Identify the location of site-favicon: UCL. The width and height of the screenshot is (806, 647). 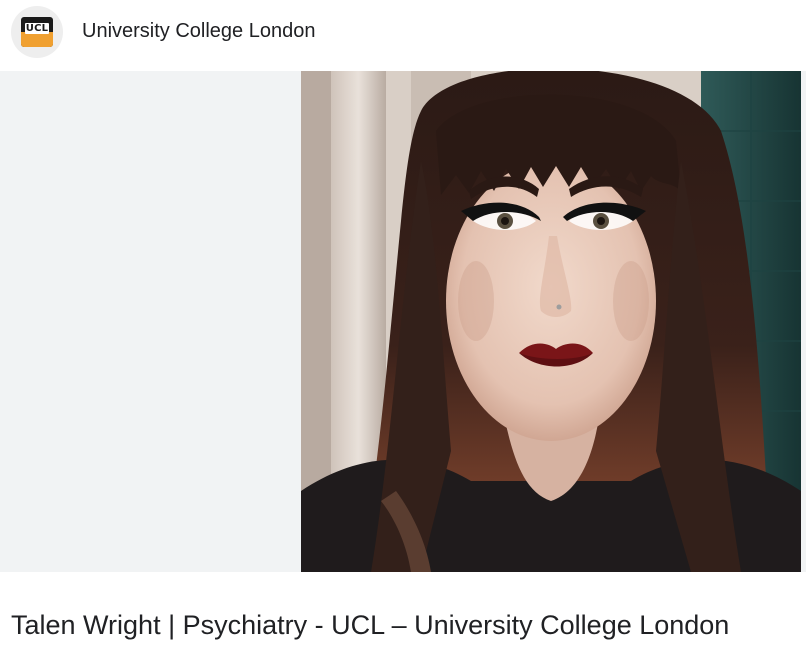
(37, 32).